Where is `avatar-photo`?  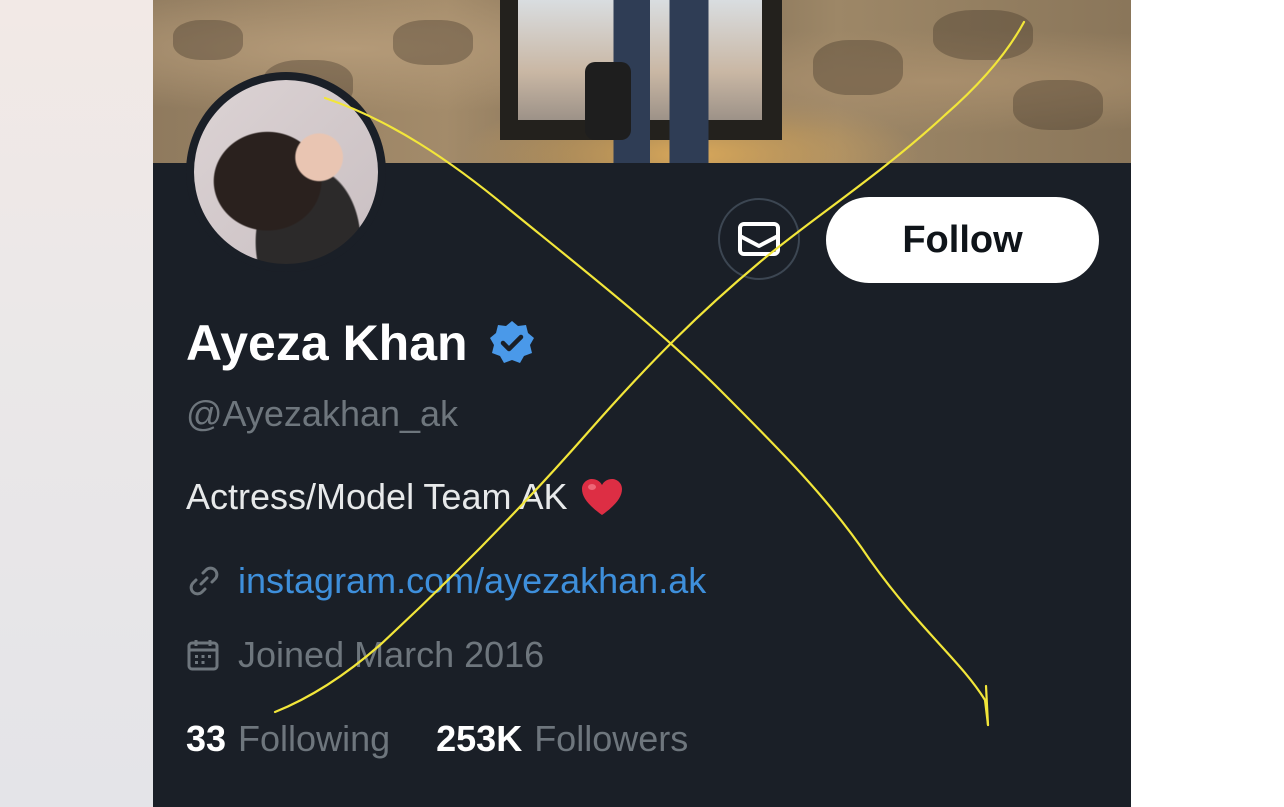
avatar-photo is located at coordinates (286, 172).